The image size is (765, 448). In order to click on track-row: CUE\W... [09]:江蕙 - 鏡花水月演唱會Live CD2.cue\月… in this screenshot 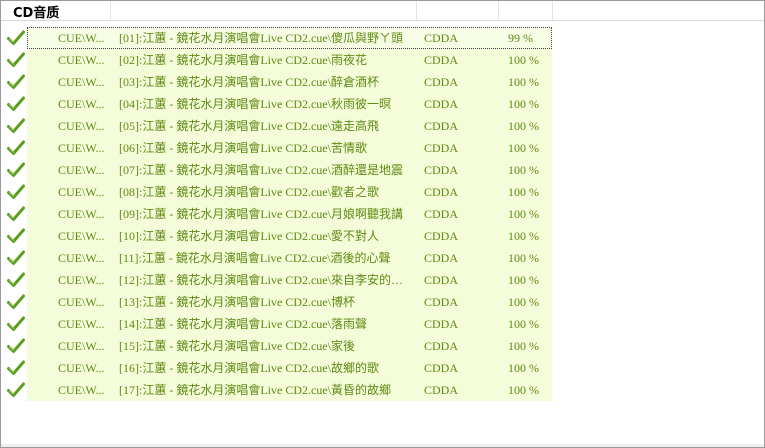, I will do `click(382, 214)`.